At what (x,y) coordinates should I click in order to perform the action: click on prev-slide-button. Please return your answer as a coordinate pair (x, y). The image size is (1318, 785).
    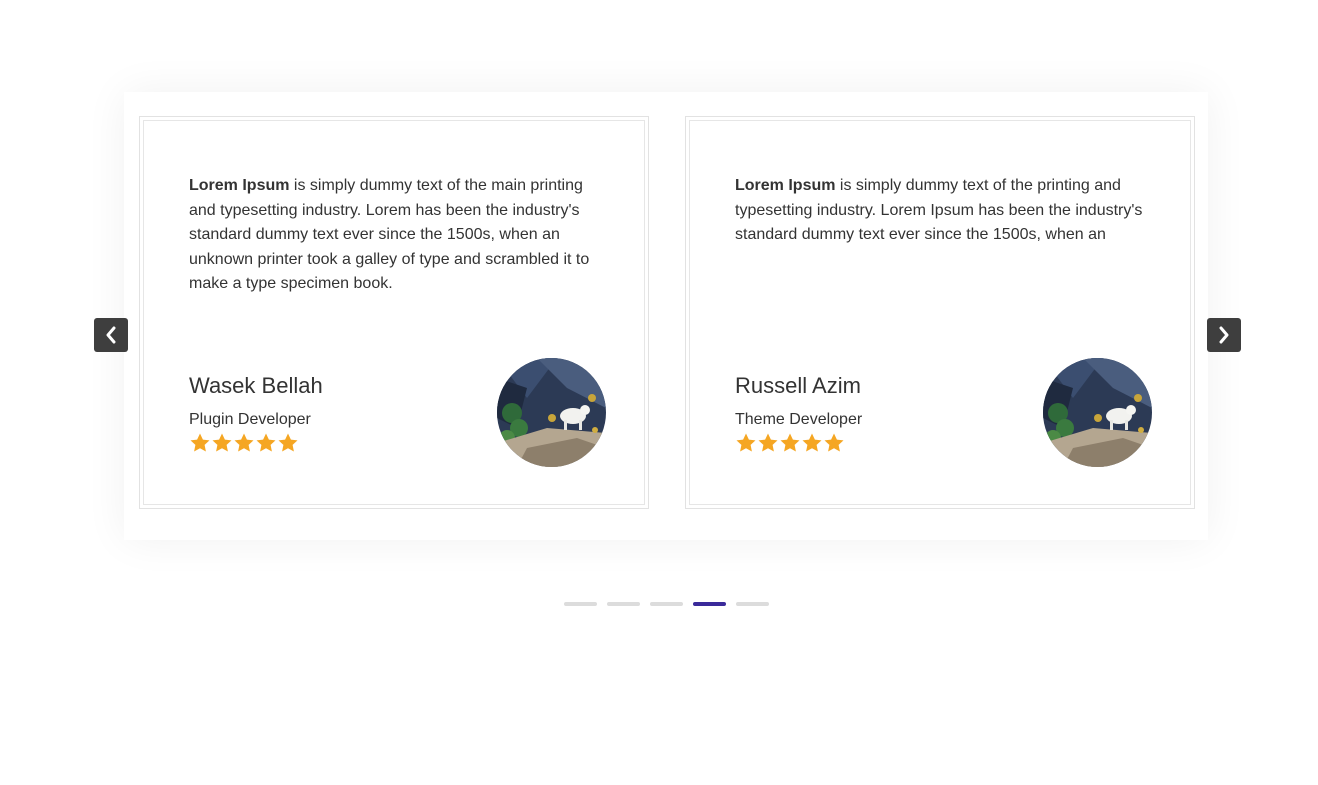
    Looking at the image, I should click on (111, 335).